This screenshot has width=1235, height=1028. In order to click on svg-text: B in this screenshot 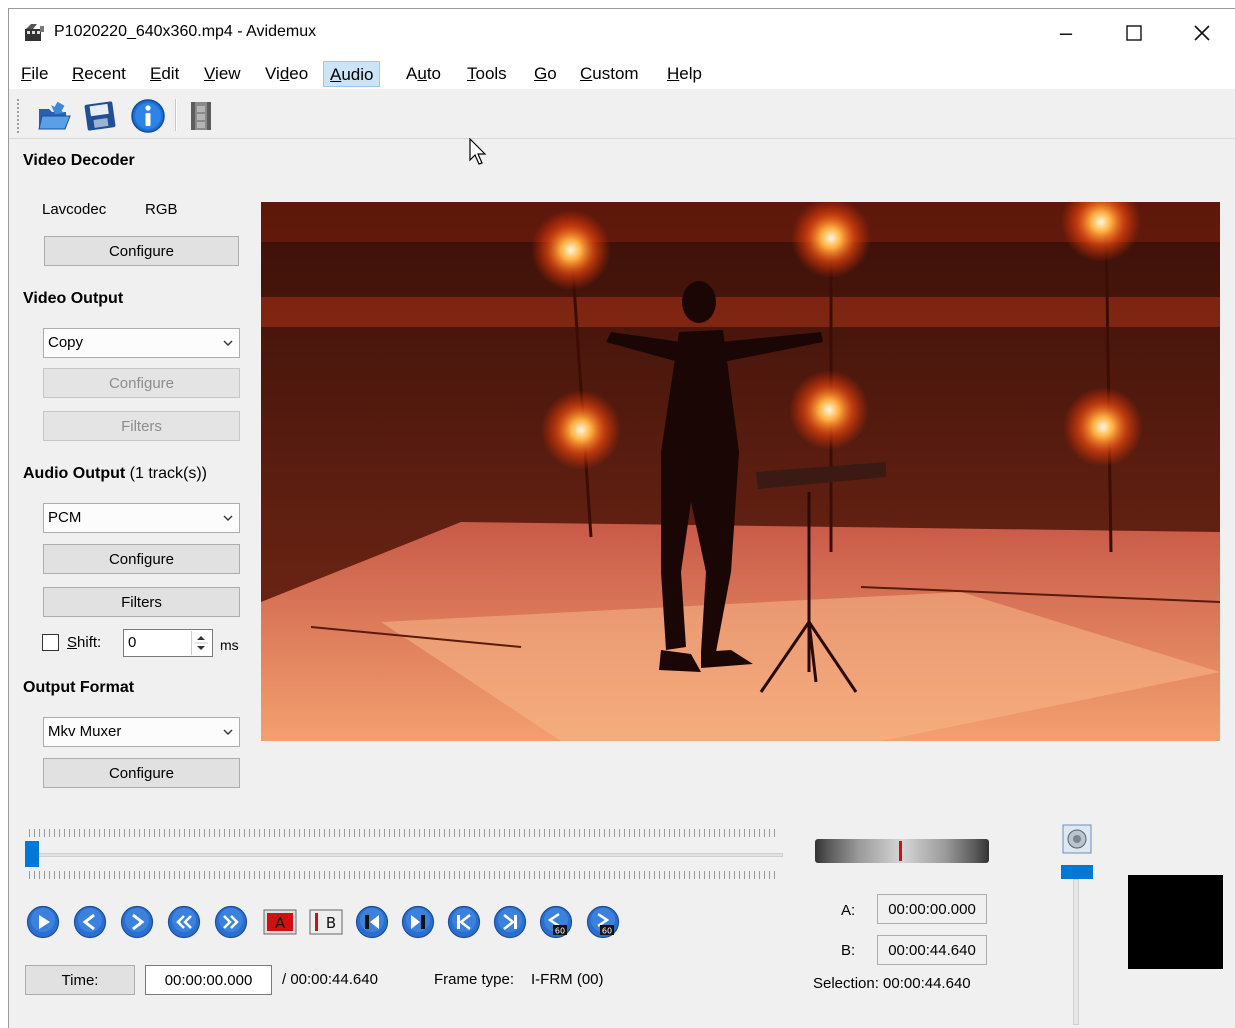, I will do `click(331, 923)`.